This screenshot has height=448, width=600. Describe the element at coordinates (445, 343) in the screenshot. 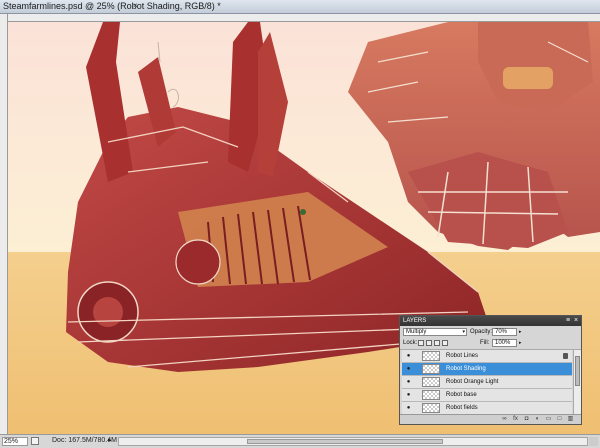

I see `lock-all-icon` at that location.